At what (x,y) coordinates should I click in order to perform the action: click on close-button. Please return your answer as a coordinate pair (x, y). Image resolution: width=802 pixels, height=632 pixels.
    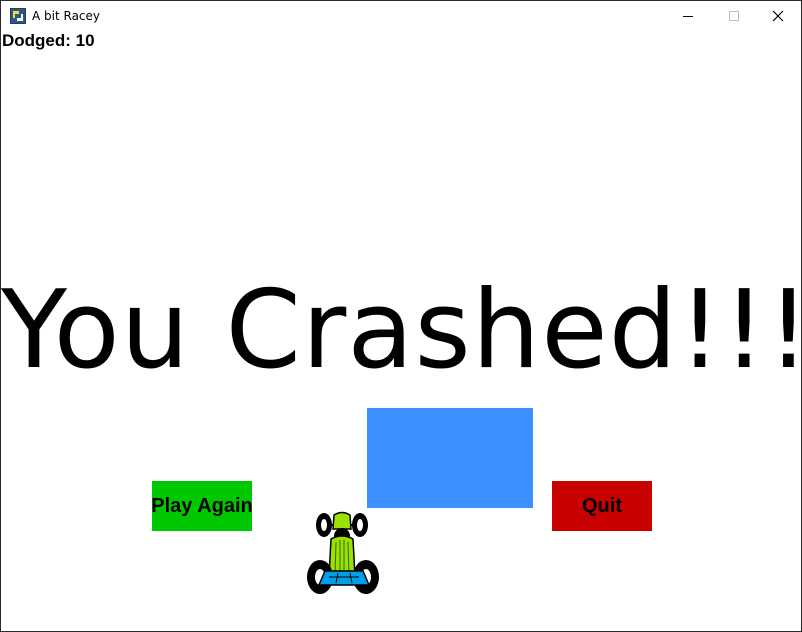
    Looking at the image, I should click on (778, 16).